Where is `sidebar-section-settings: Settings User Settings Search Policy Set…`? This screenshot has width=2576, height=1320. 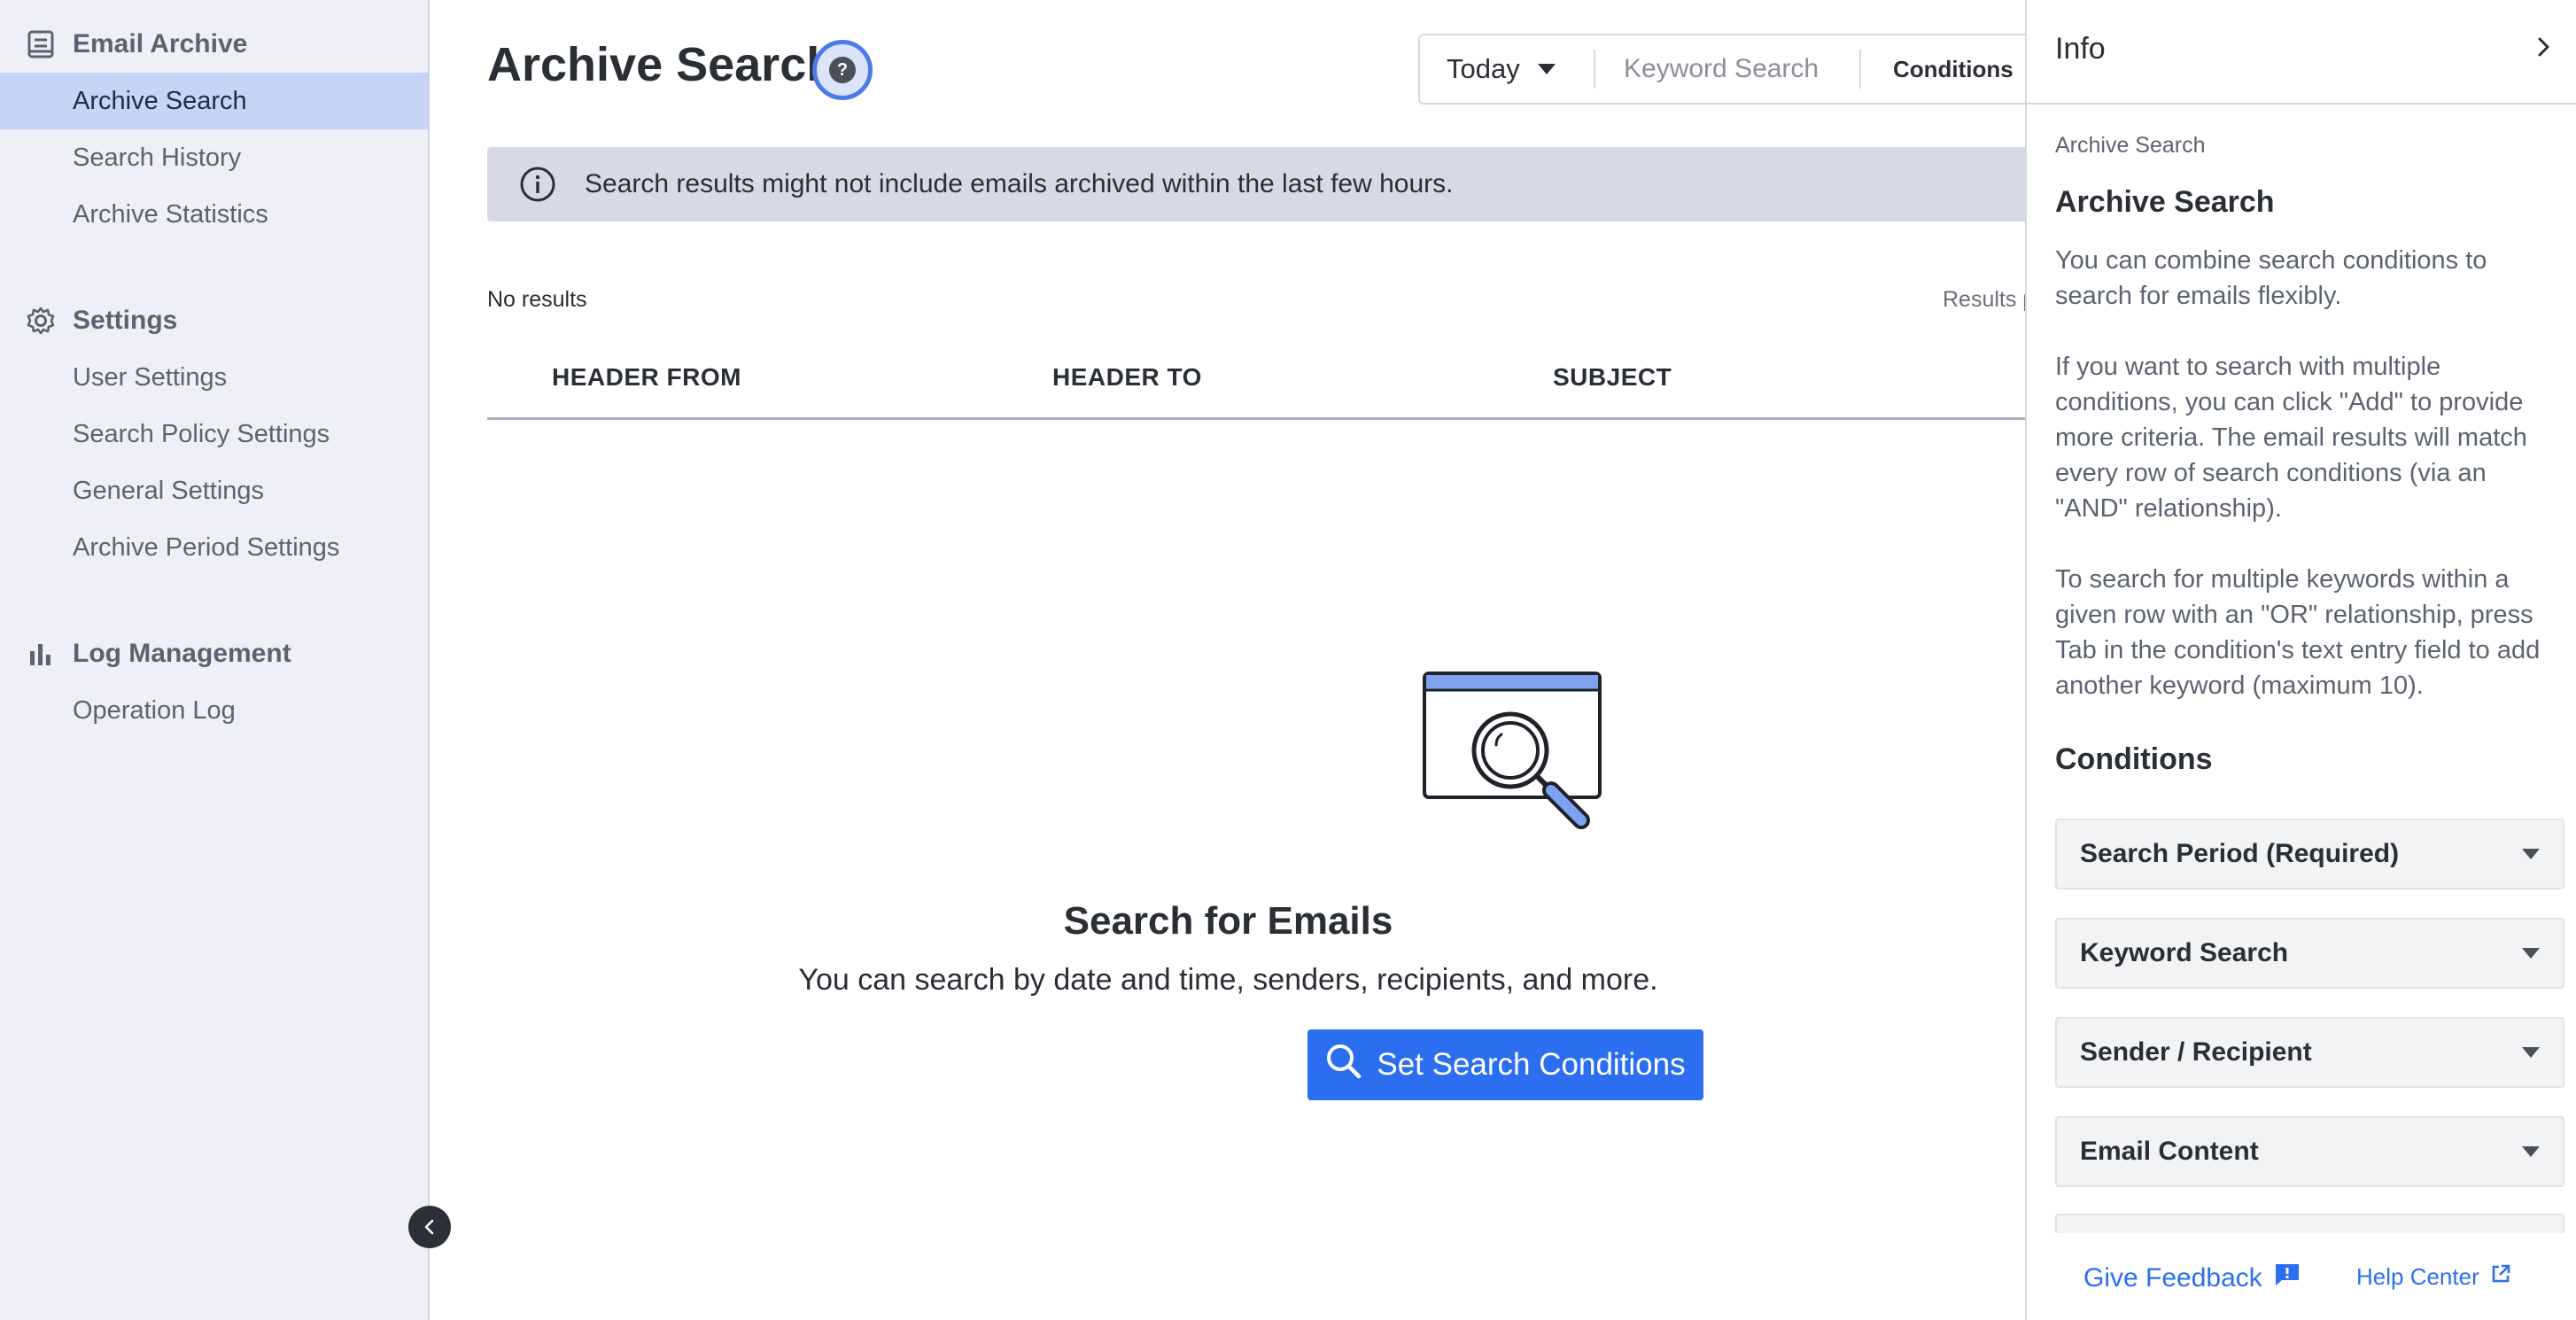
sidebar-section-settings: Settings User Settings Search Policy Set… is located at coordinates (215, 434).